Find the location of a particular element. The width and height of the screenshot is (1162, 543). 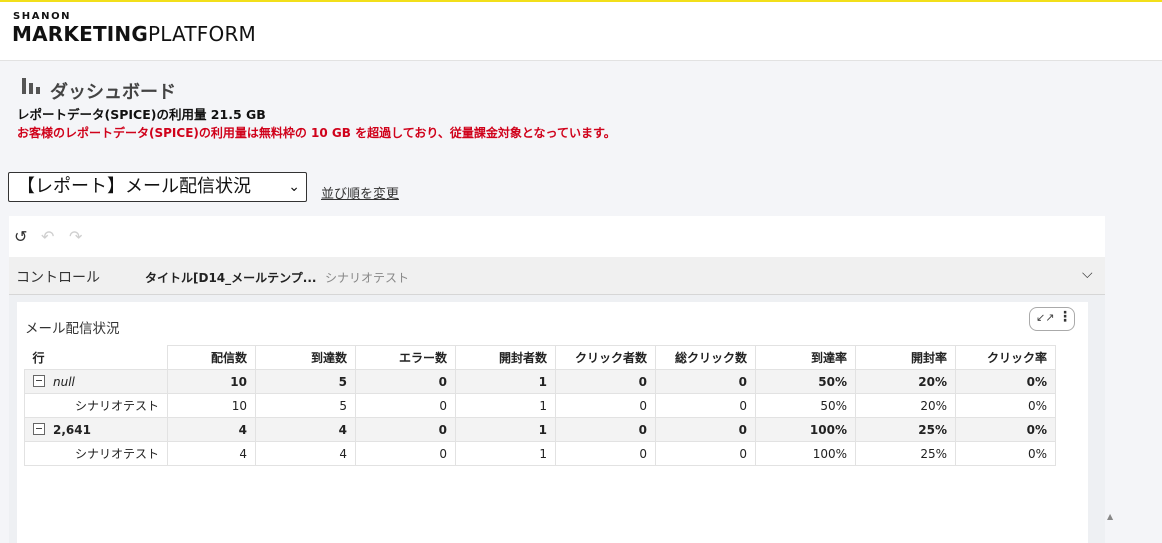

table-row: シナリオテスト 4 4 0 1 0 0 100% 25% 0% is located at coordinates (540, 453).